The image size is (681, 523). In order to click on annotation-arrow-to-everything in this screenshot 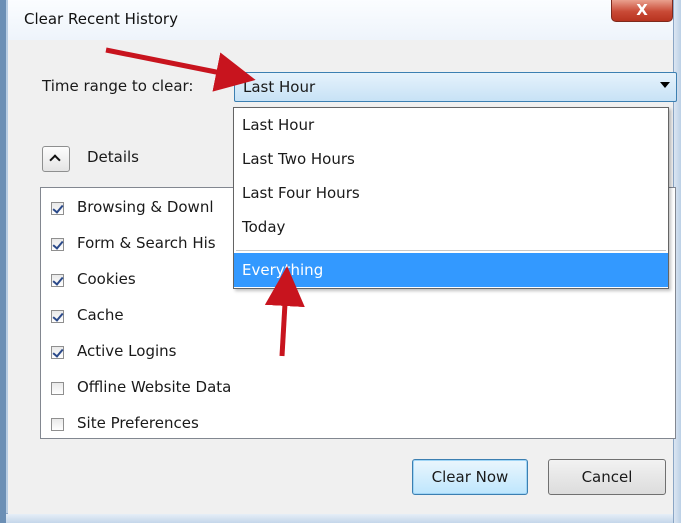, I will do `click(284, 311)`.